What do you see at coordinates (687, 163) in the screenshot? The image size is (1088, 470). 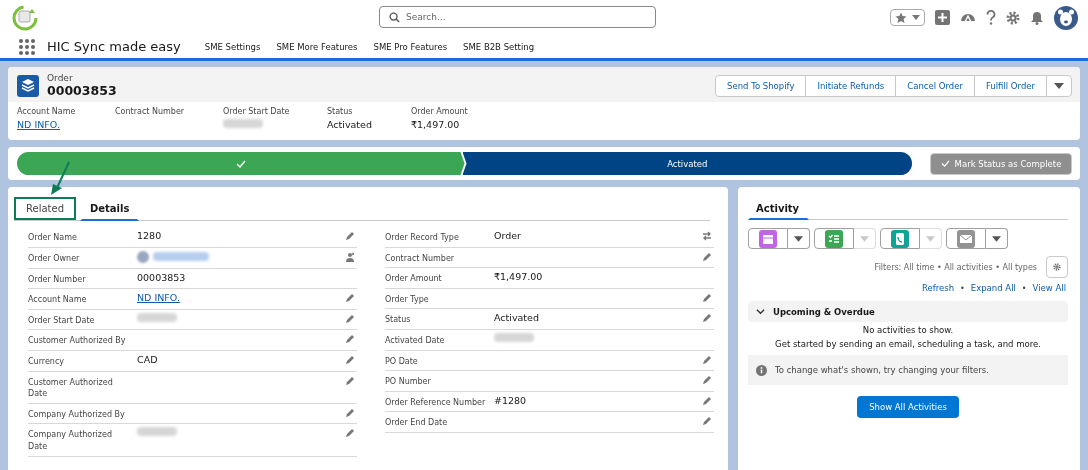 I see `path-stage: Activated` at bounding box center [687, 163].